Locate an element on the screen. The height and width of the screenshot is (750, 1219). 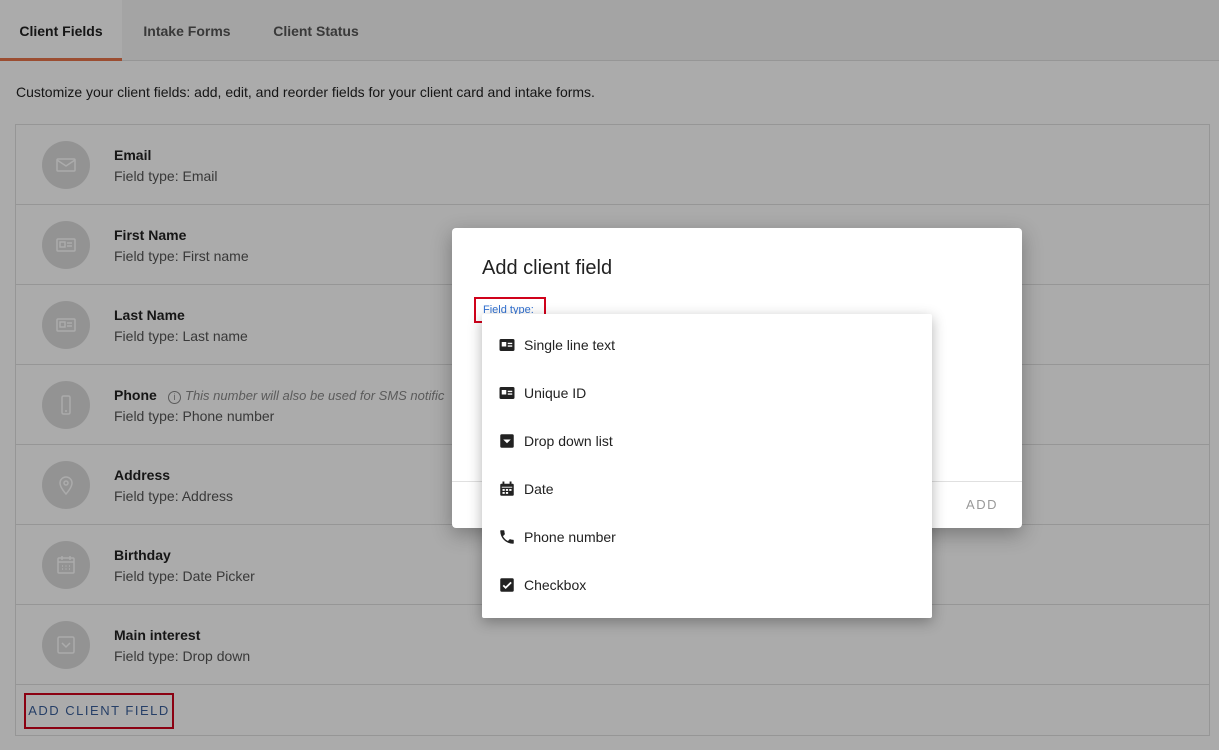
menu-item-label: Checkbox is located at coordinates (555, 585).